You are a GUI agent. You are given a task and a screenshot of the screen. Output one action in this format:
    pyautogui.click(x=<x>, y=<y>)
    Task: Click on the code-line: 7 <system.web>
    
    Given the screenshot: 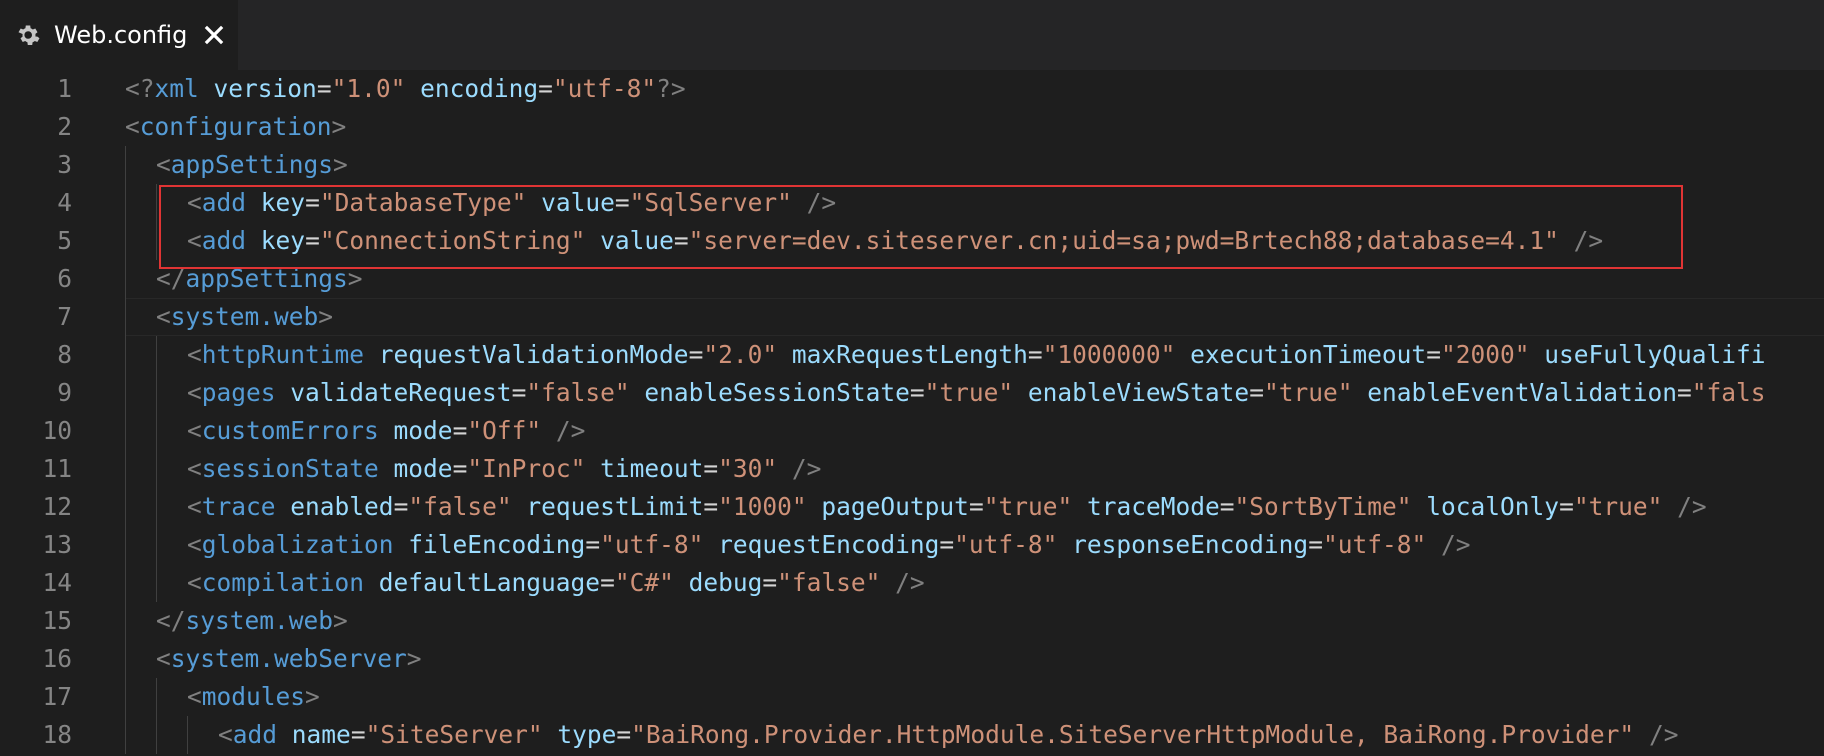 What is the action you would take?
    pyautogui.click(x=912, y=317)
    